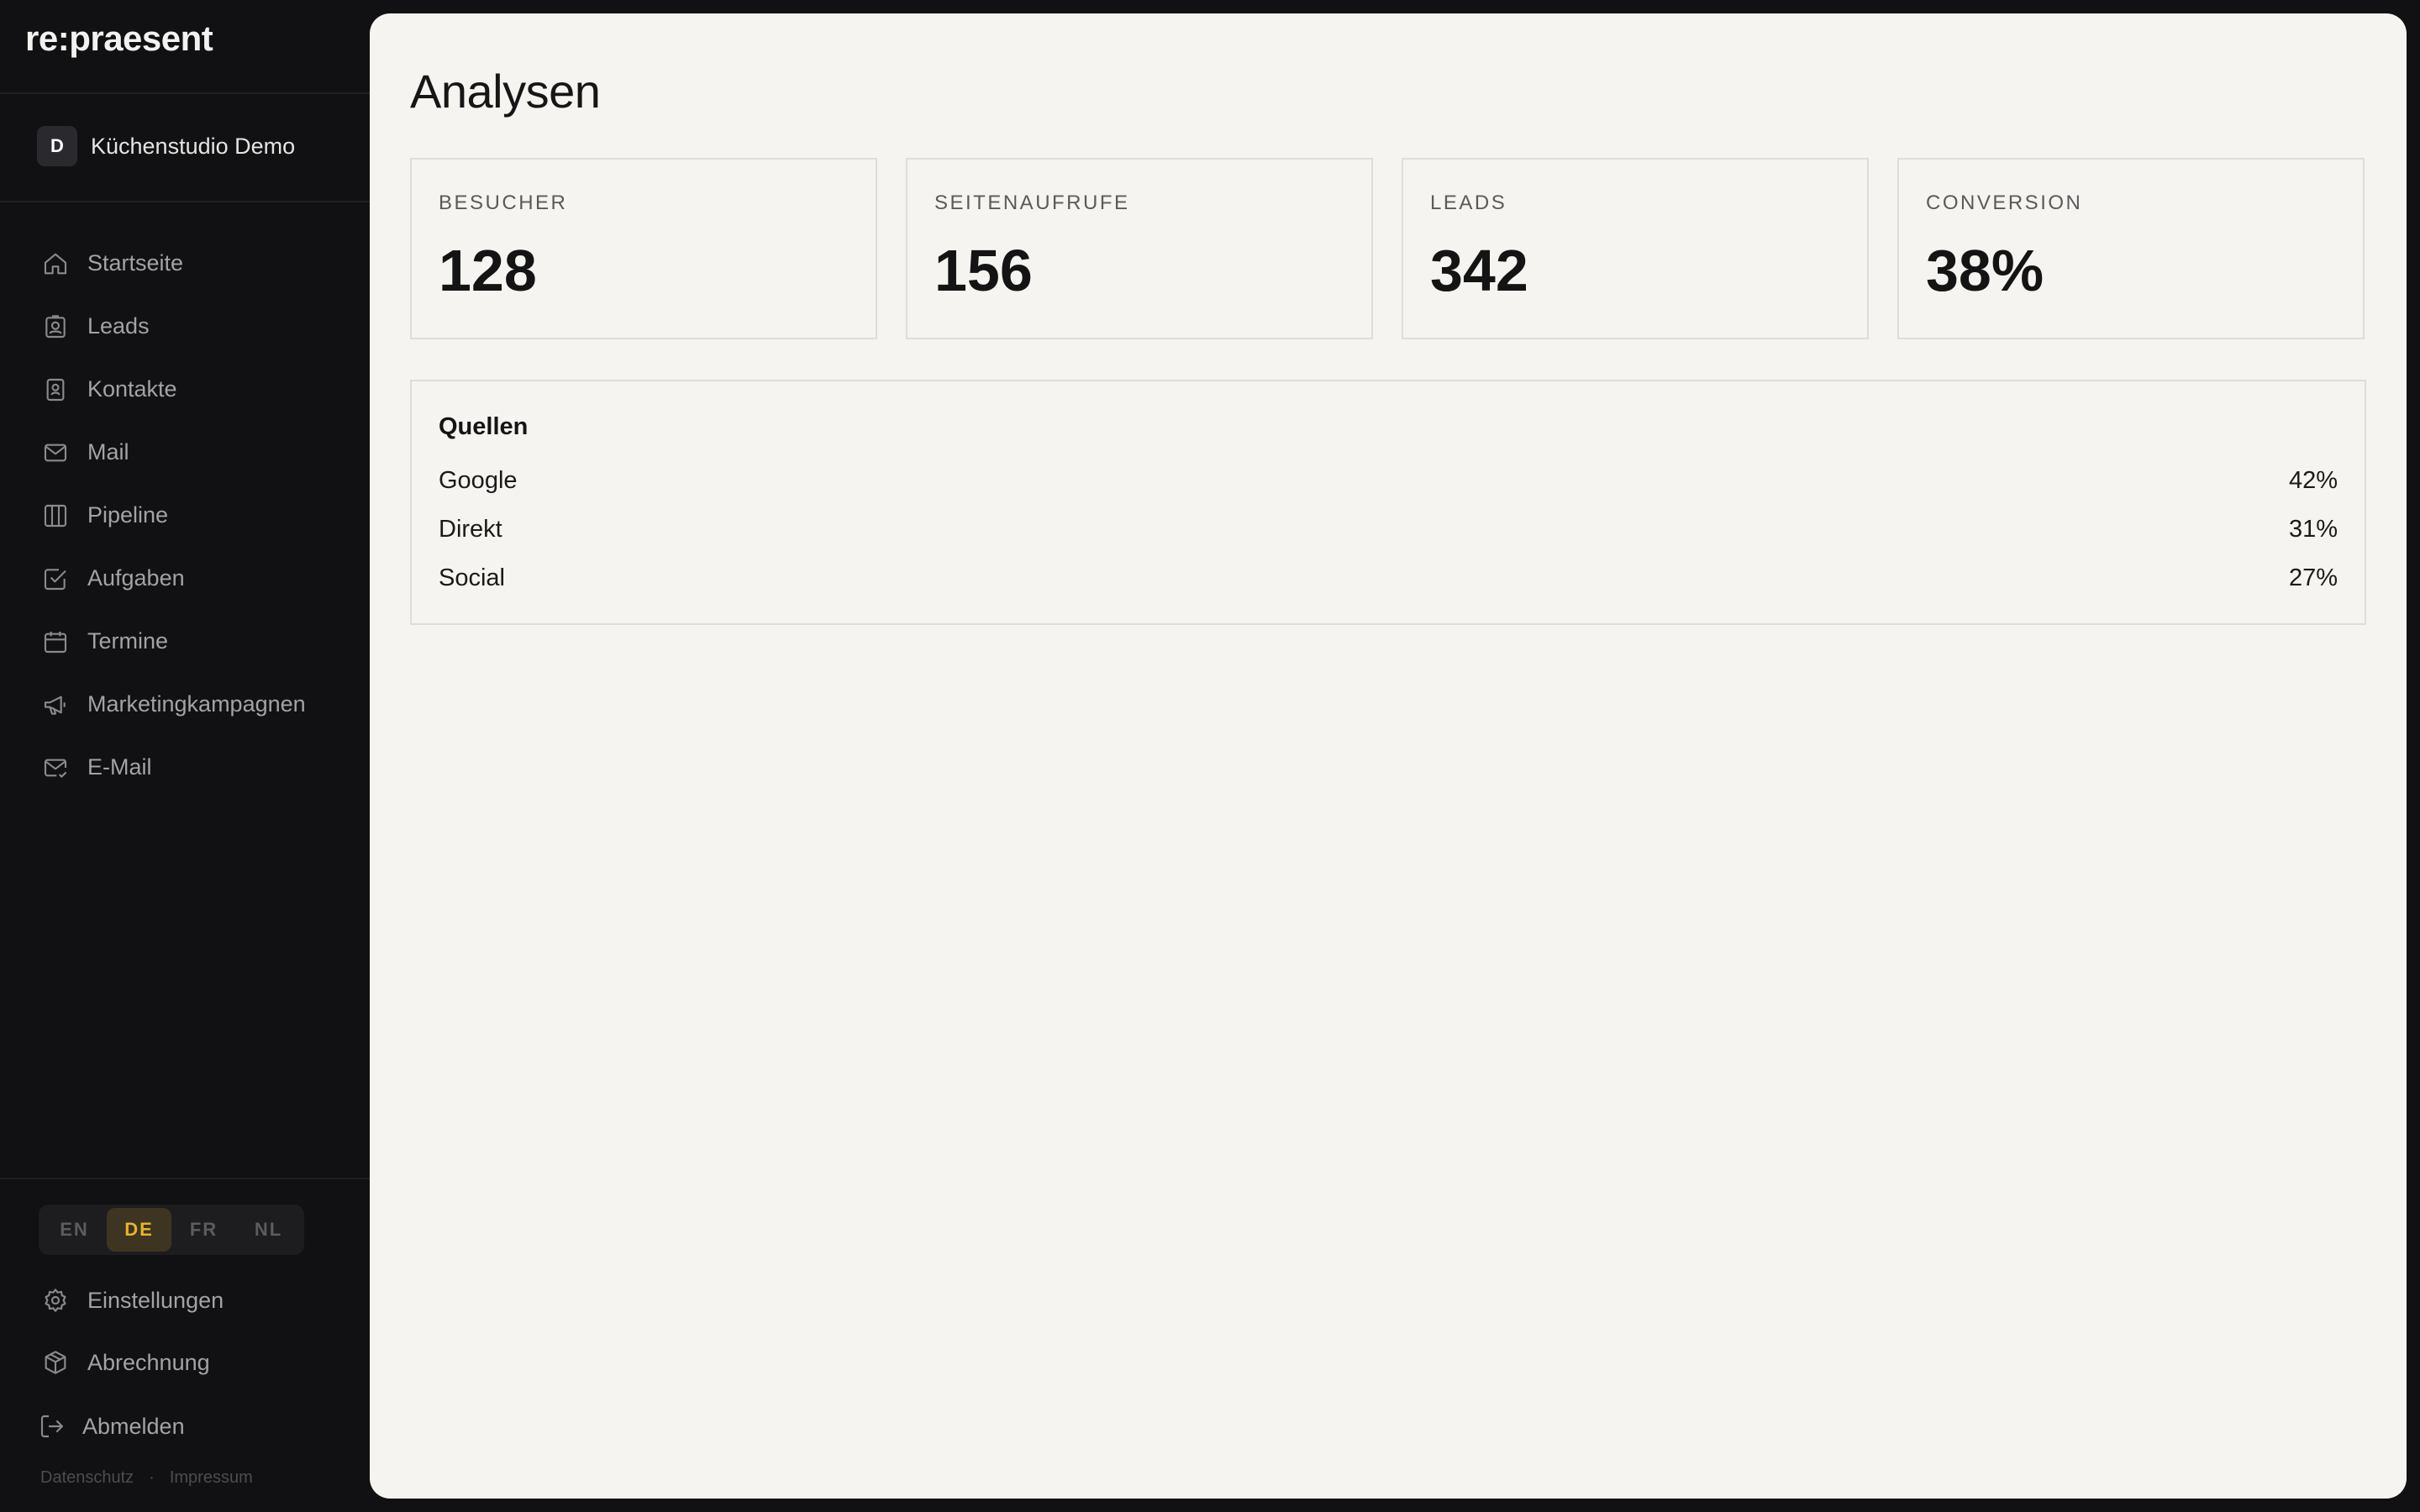 This screenshot has height=1512, width=2420. I want to click on footer-links: Datenschutz · Impressum, so click(146, 1478).